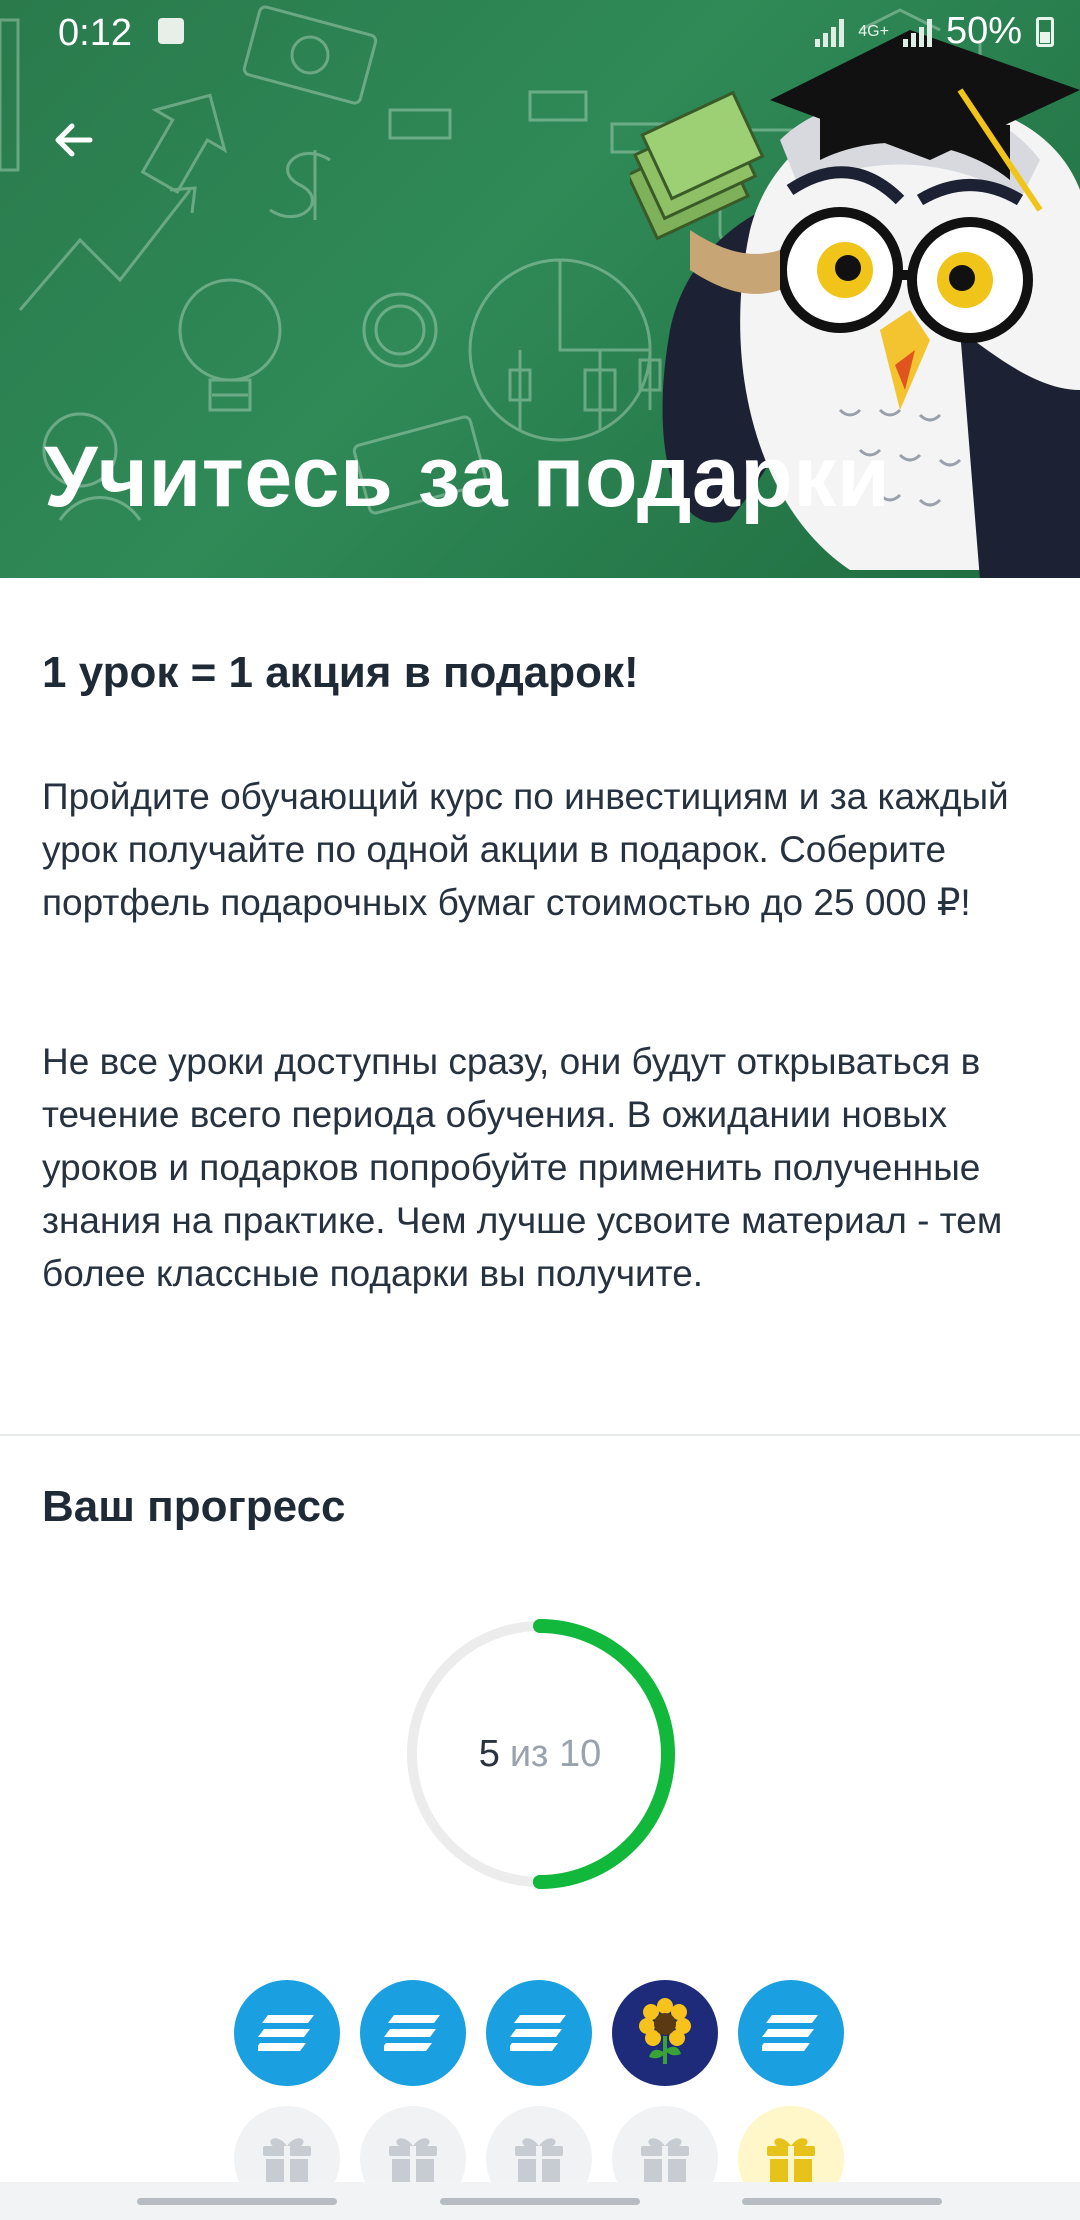 The height and width of the screenshot is (2220, 1080). What do you see at coordinates (237, 2201) in the screenshot?
I see `nav-pill-left` at bounding box center [237, 2201].